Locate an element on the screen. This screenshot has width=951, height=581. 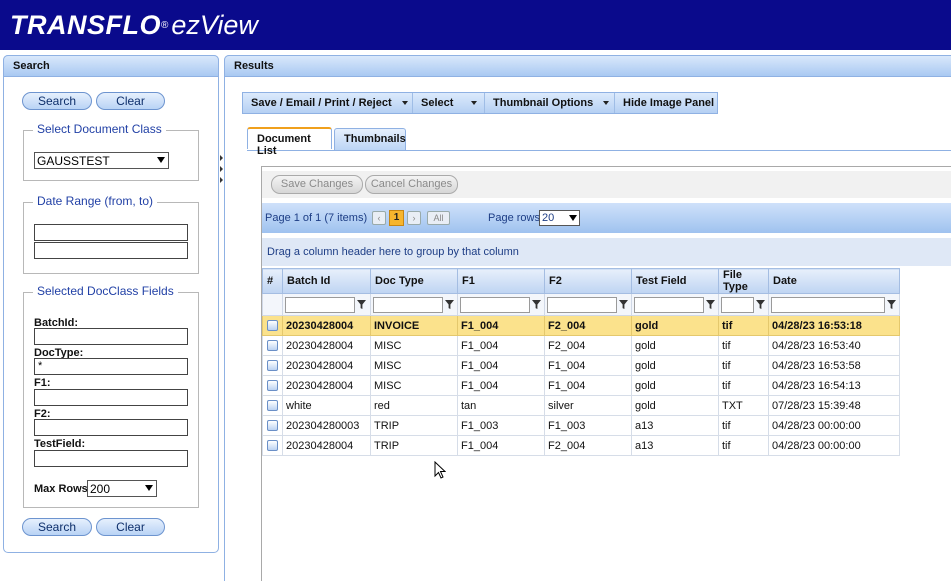
save-email-print-reject-menu: Save / Email / Print / Reject is located at coordinates (328, 103).